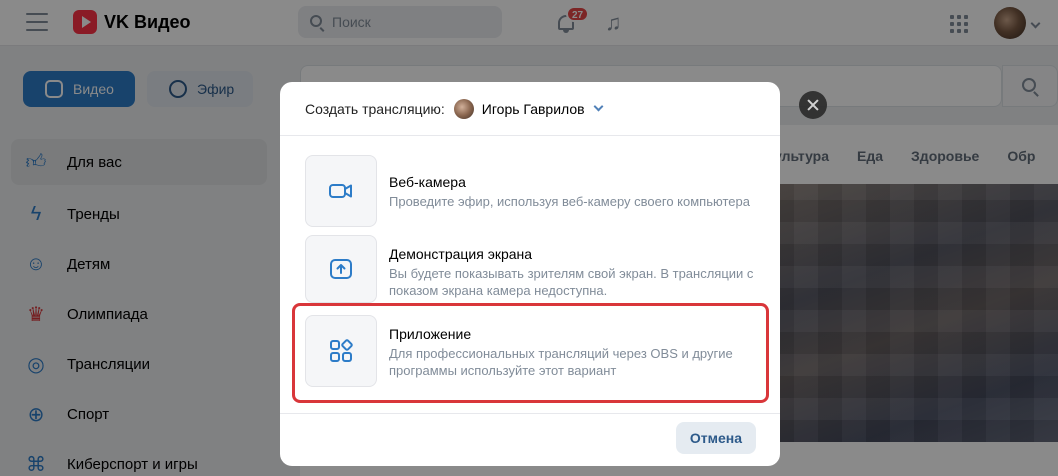  Describe the element at coordinates (427, 182) in the screenshot. I see `option-title: Веб-камера` at that location.